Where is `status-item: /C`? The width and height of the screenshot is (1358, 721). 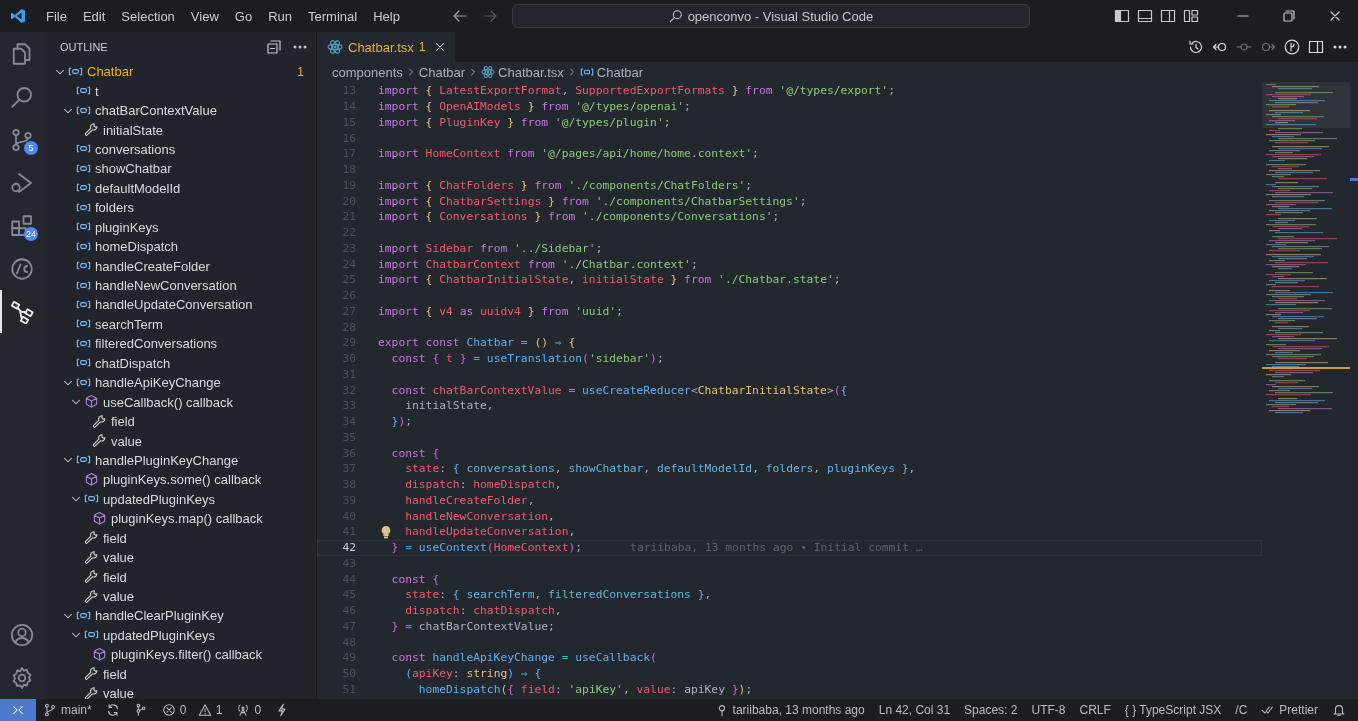 status-item: /C is located at coordinates (1241, 710).